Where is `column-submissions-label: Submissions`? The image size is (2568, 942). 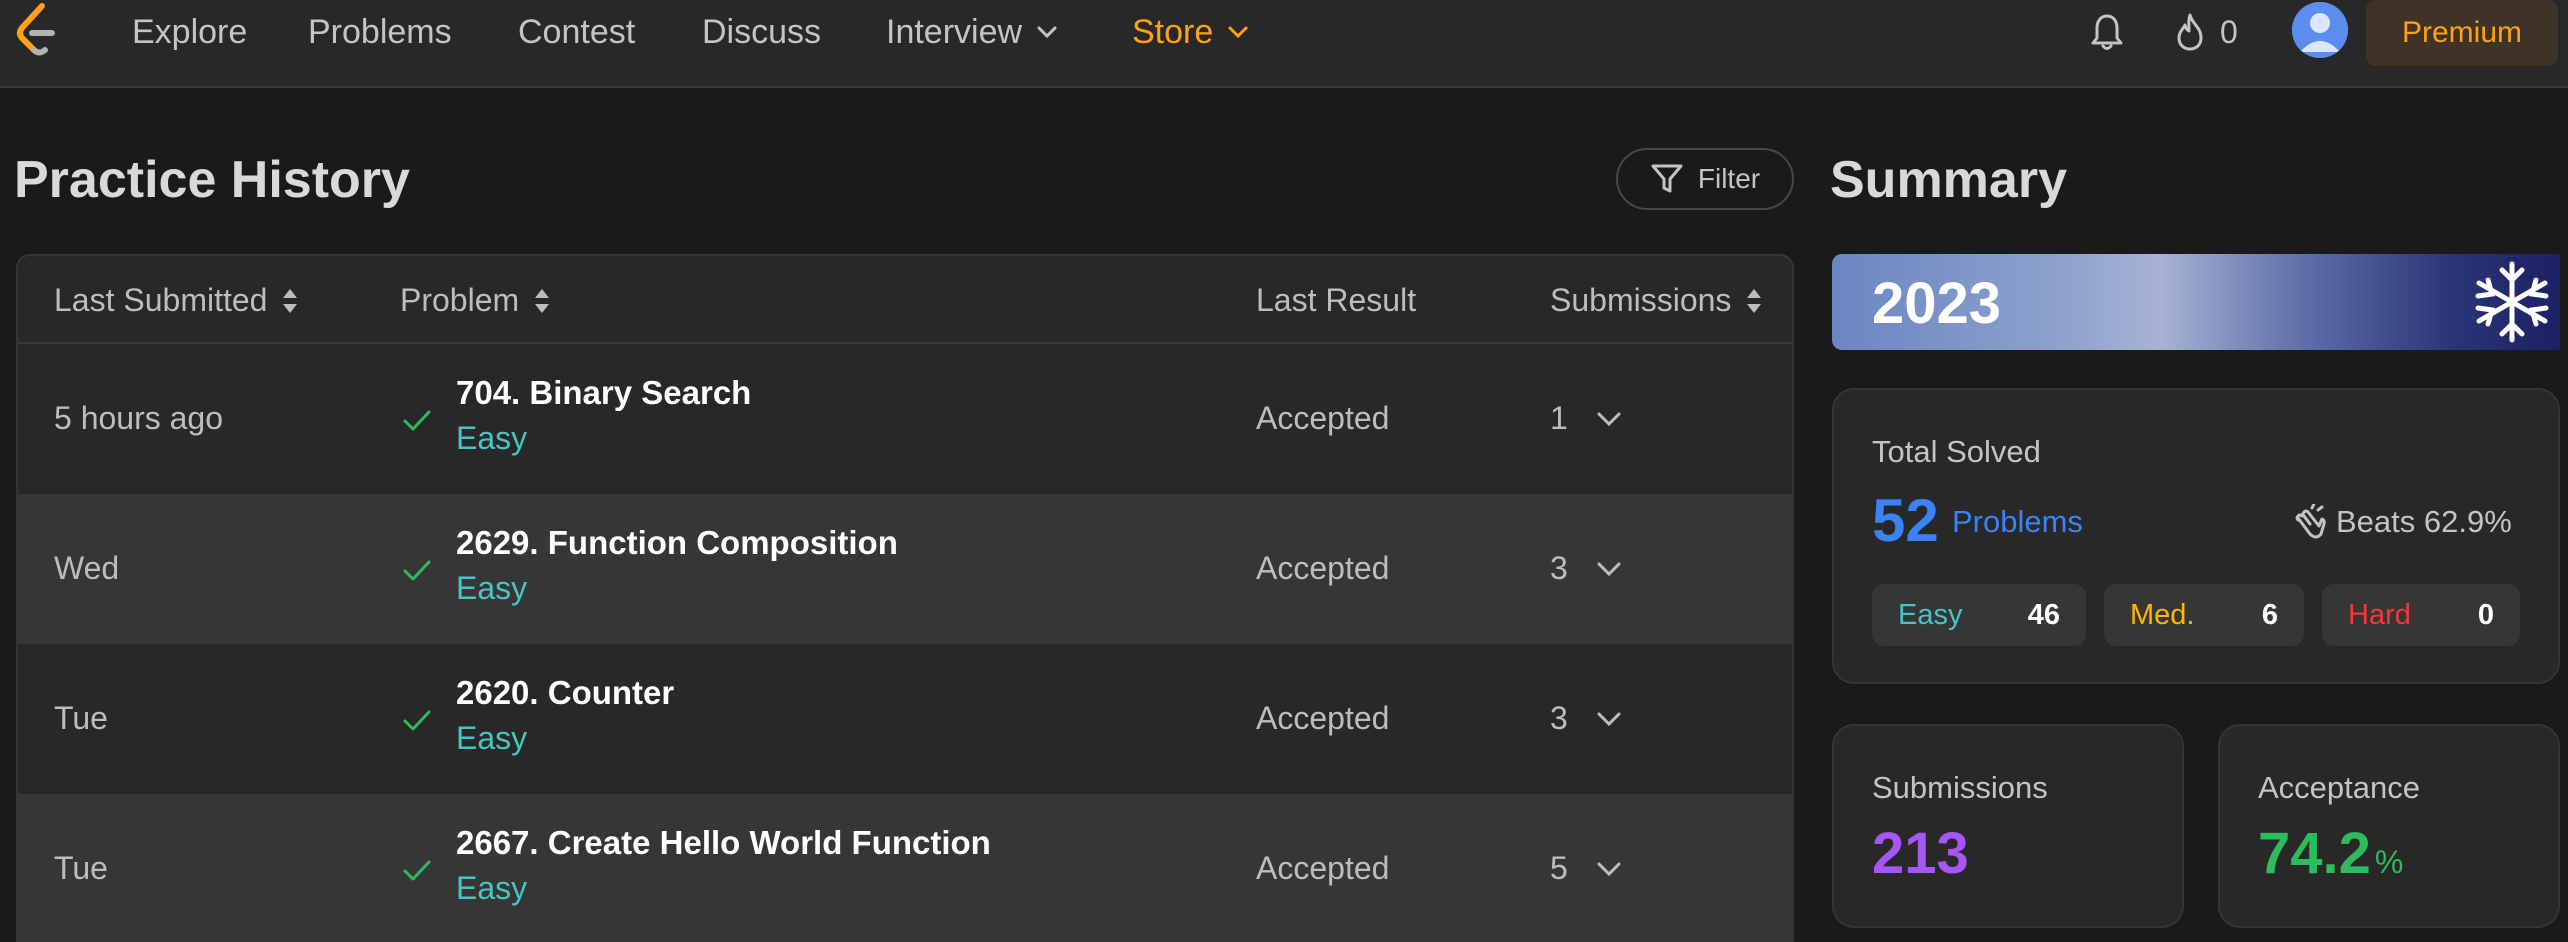 column-submissions-label: Submissions is located at coordinates (1641, 300).